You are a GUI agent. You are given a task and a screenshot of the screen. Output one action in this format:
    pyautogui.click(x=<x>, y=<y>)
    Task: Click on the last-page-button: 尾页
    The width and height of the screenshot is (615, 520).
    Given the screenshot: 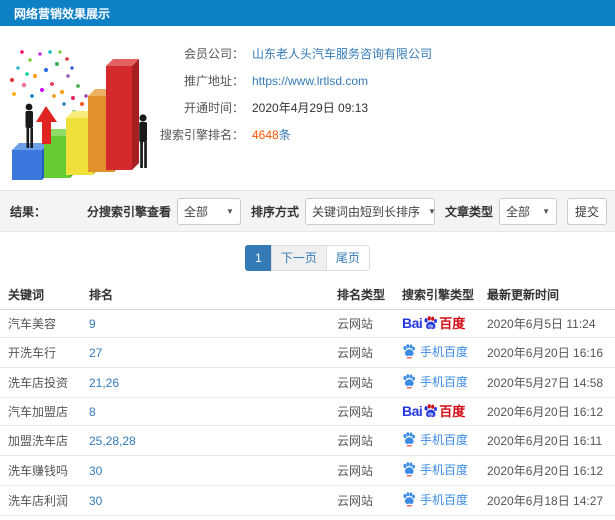 What is the action you would take?
    pyautogui.click(x=347, y=258)
    